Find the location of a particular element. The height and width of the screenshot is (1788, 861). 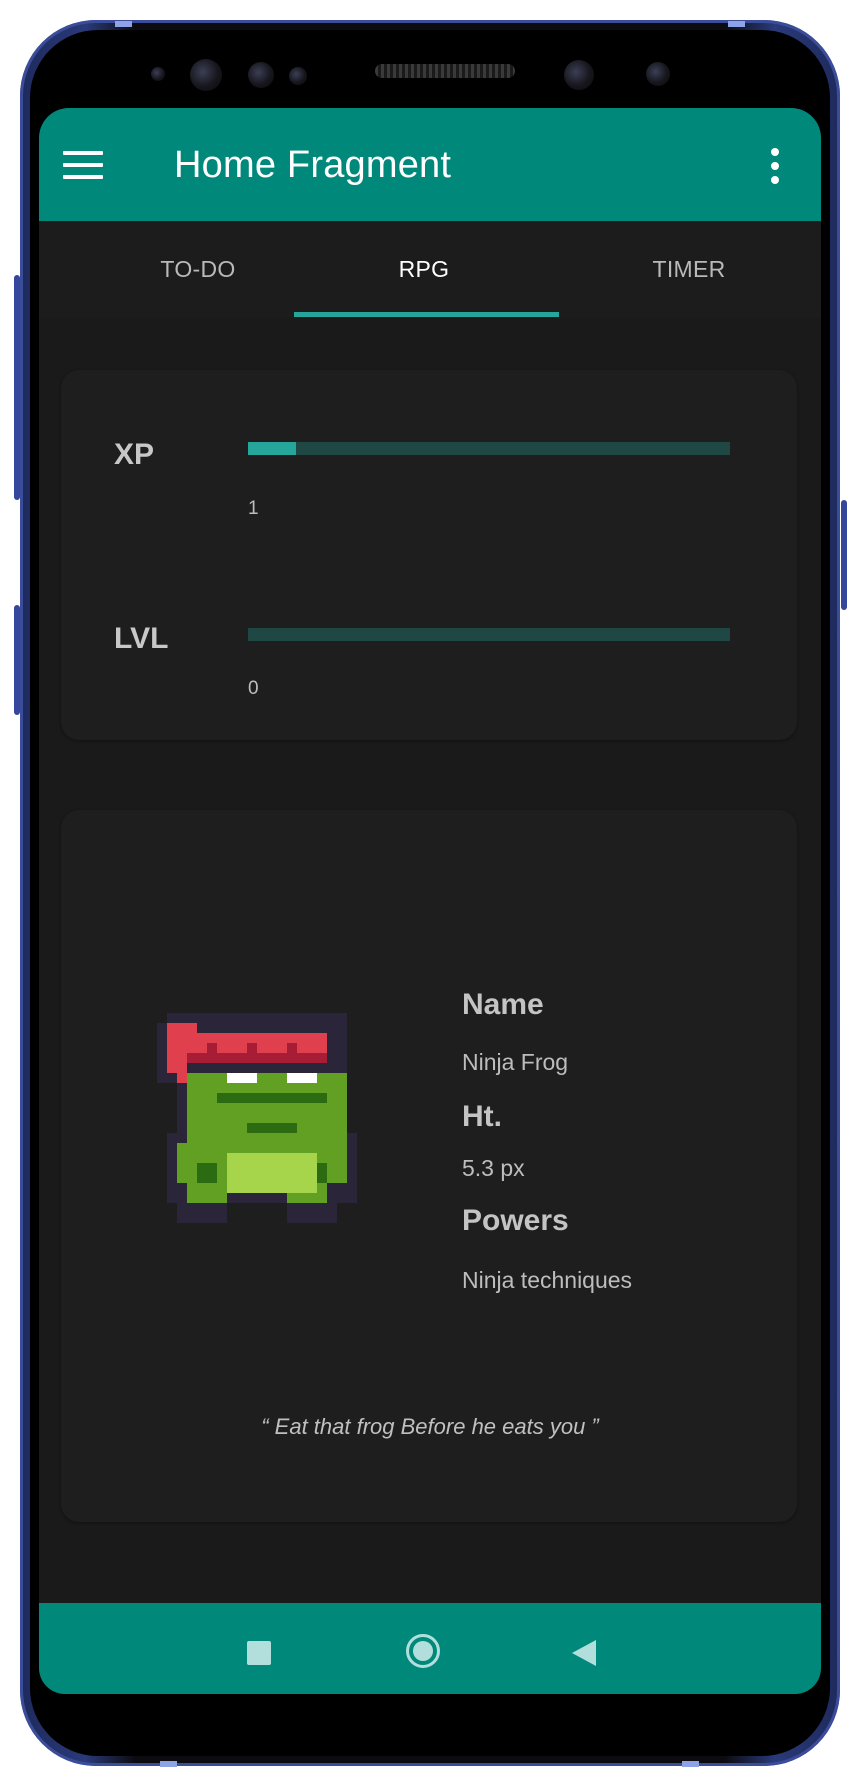

character-height: 5.3 px is located at coordinates (493, 1168).